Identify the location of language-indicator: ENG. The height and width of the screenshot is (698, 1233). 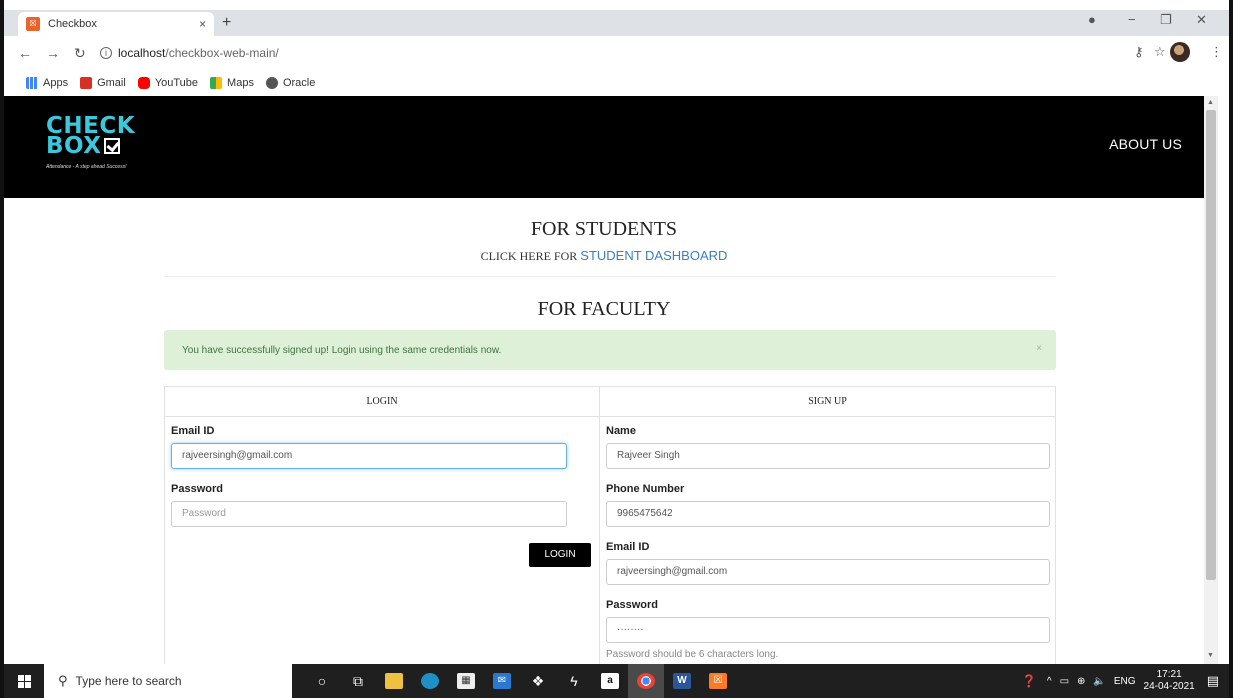
(1125, 681).